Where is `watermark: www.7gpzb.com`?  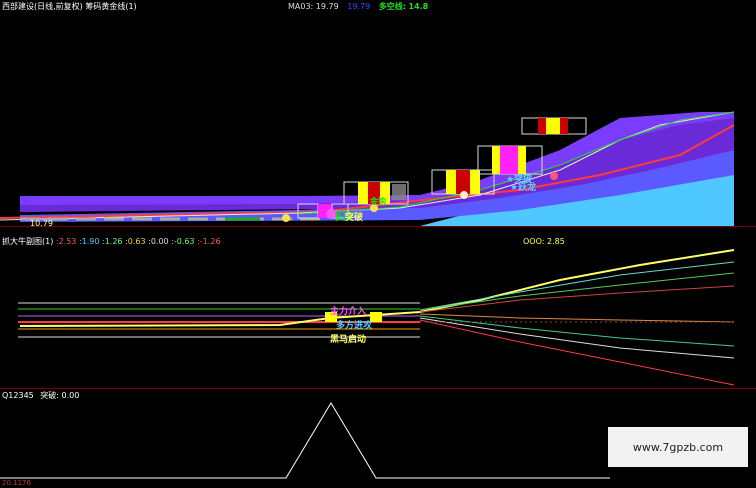 watermark: www.7gpzb.com is located at coordinates (678, 447).